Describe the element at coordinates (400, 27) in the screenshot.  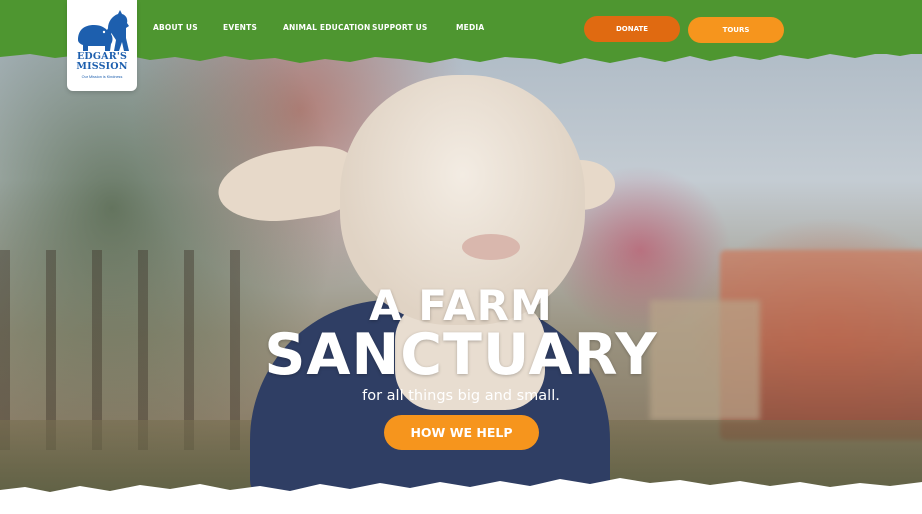
I see `nav-support-us: SUPPORT US` at that location.